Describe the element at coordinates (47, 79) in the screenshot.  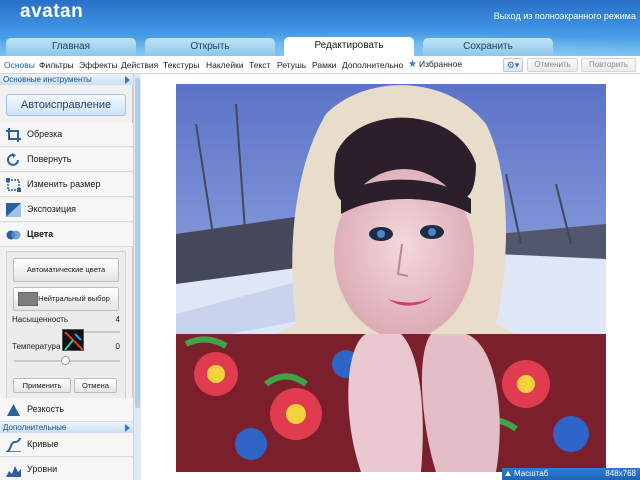
I see `section-basic-label: Основные инструменты` at that location.